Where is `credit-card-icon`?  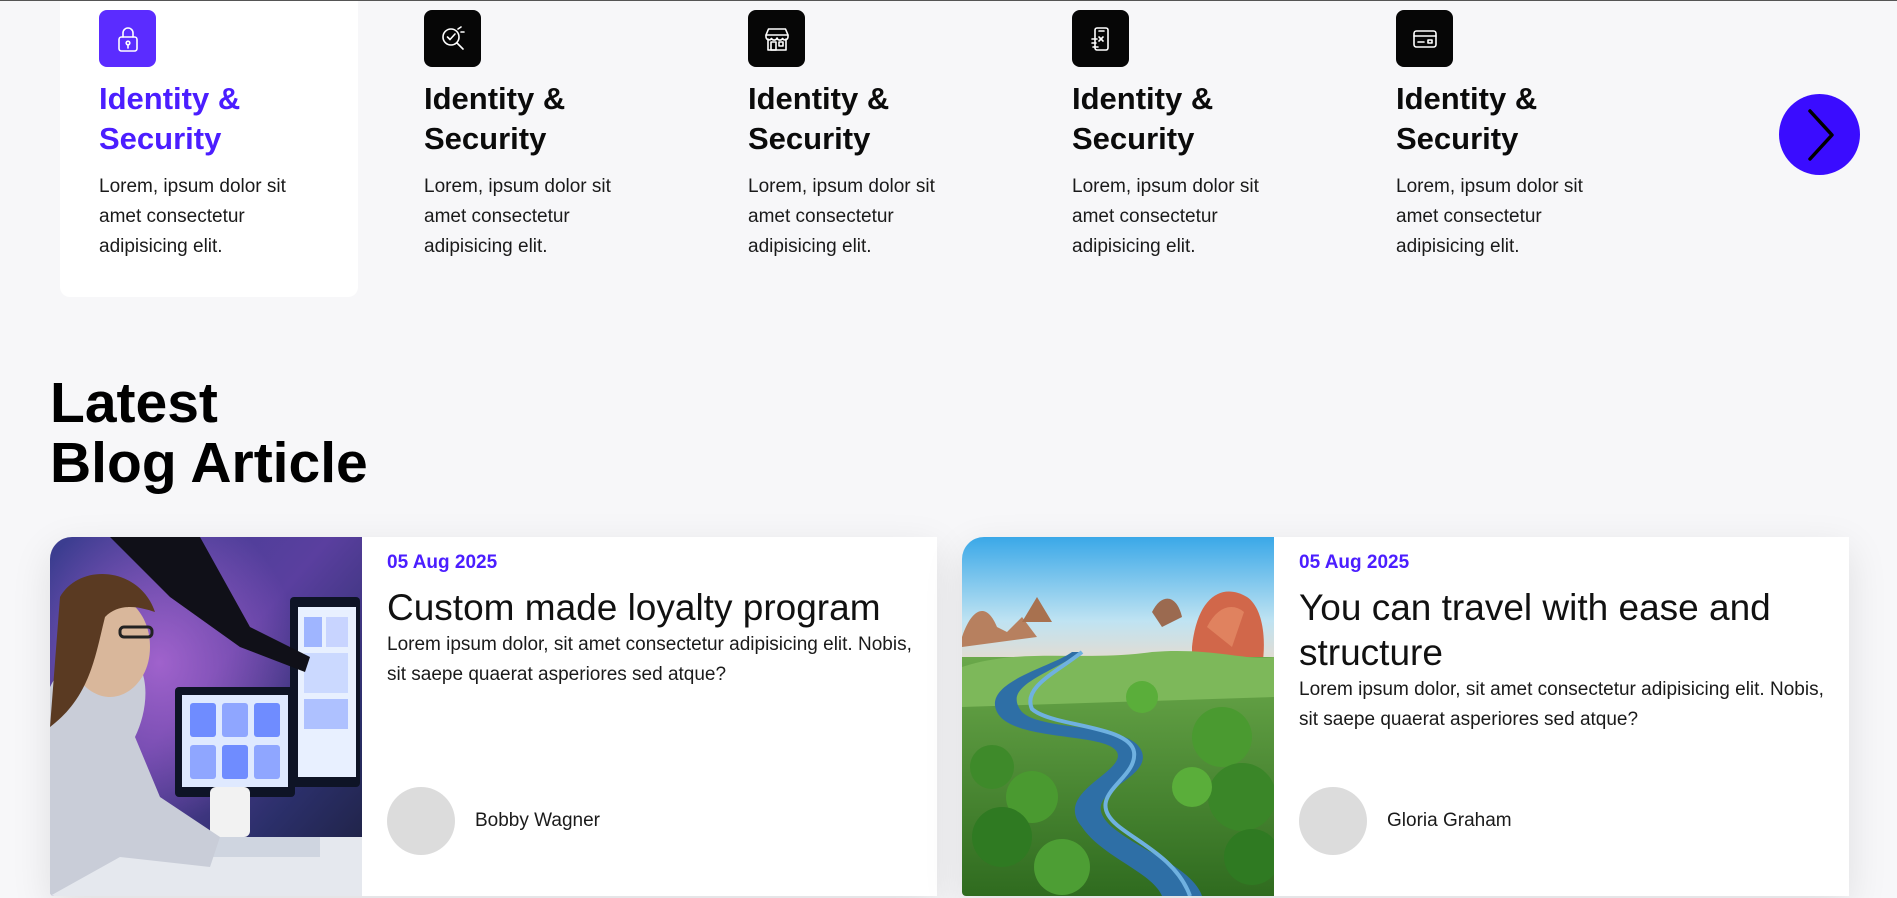
credit-card-icon is located at coordinates (1424, 38).